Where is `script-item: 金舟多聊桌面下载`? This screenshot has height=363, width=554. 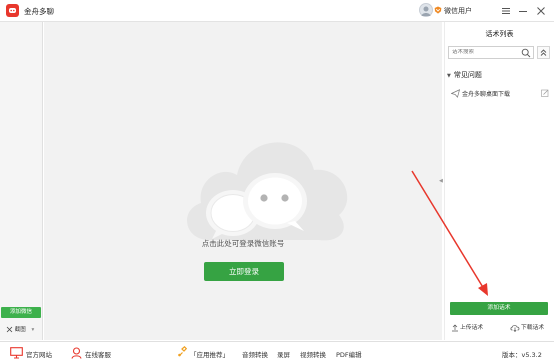 script-item: 金舟多聊桌面下载 is located at coordinates (499, 93).